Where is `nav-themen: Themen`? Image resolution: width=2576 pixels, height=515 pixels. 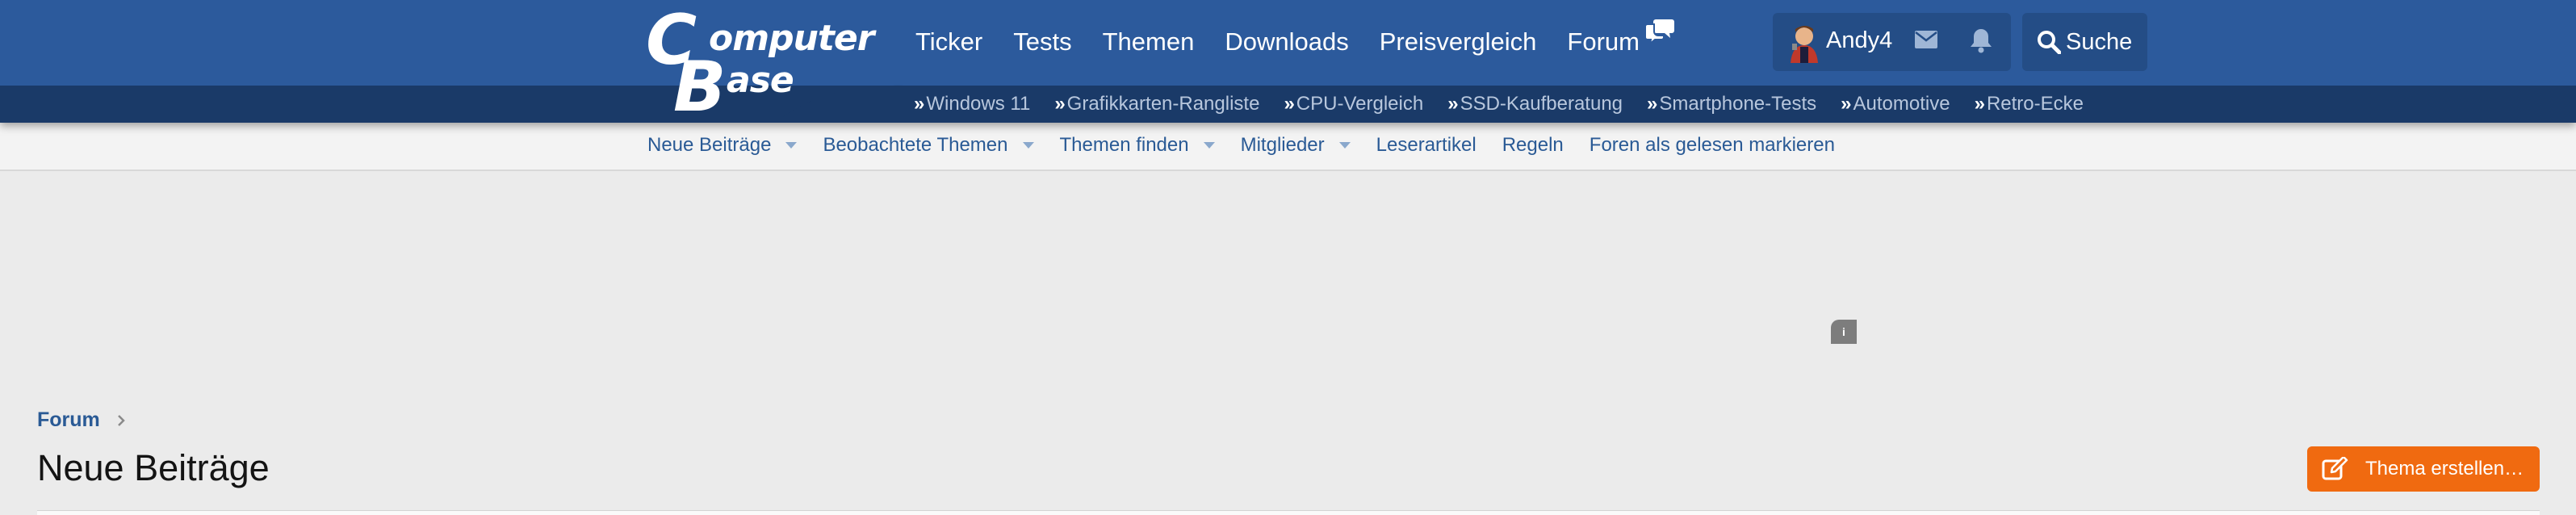 nav-themen: Themen is located at coordinates (1149, 42).